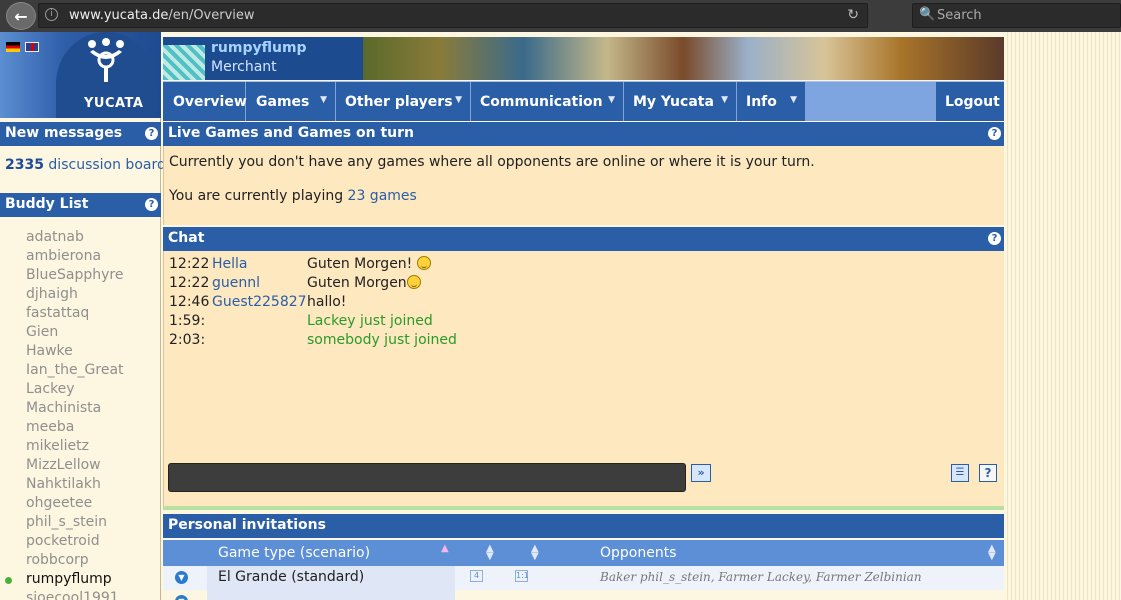 This screenshot has height=600, width=1121. Describe the element at coordinates (247, 525) in the screenshot. I see `invitations-title: Personal invitations` at that location.